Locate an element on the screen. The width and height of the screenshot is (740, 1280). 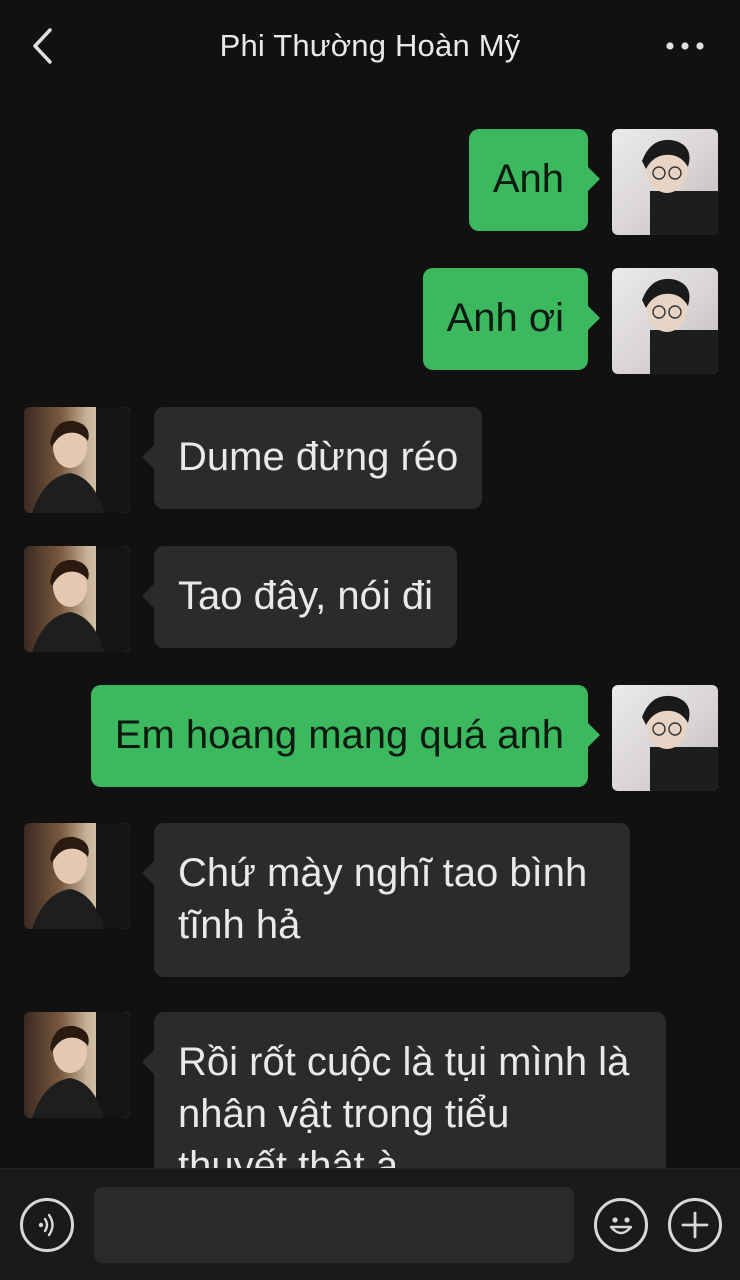
more-dots-icon is located at coordinates (685, 46).